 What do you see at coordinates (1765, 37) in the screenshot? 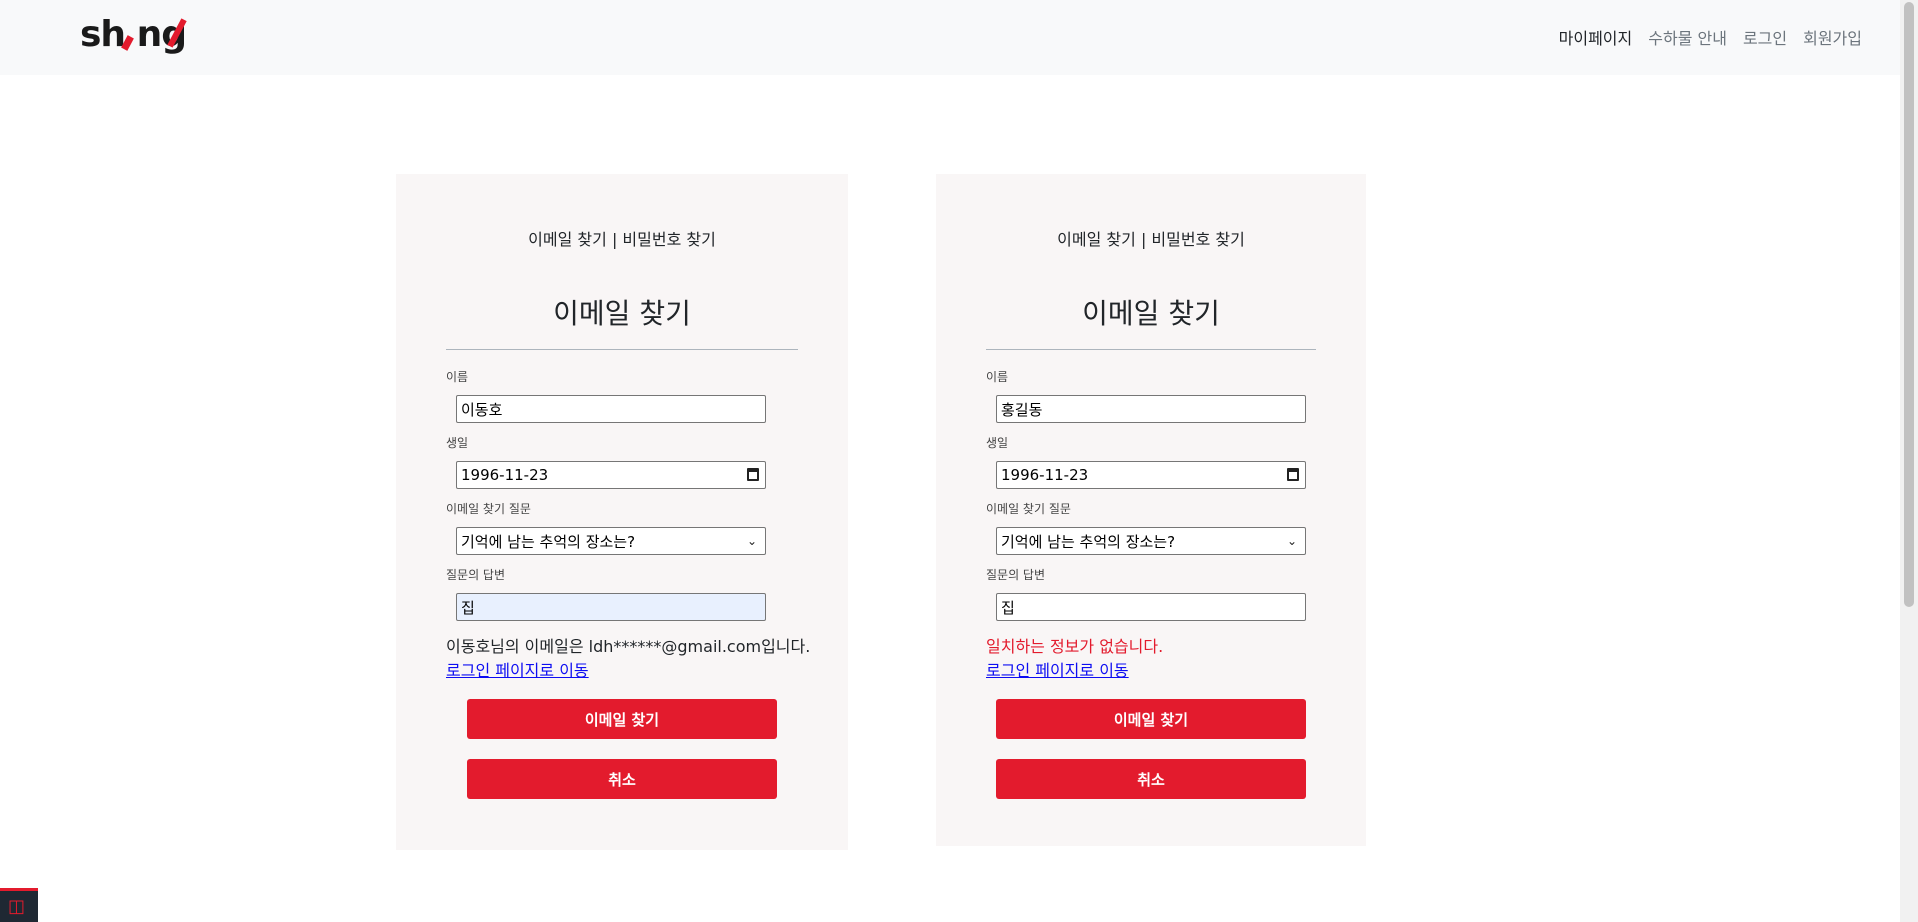
I see `nav-login: 로그인` at bounding box center [1765, 37].